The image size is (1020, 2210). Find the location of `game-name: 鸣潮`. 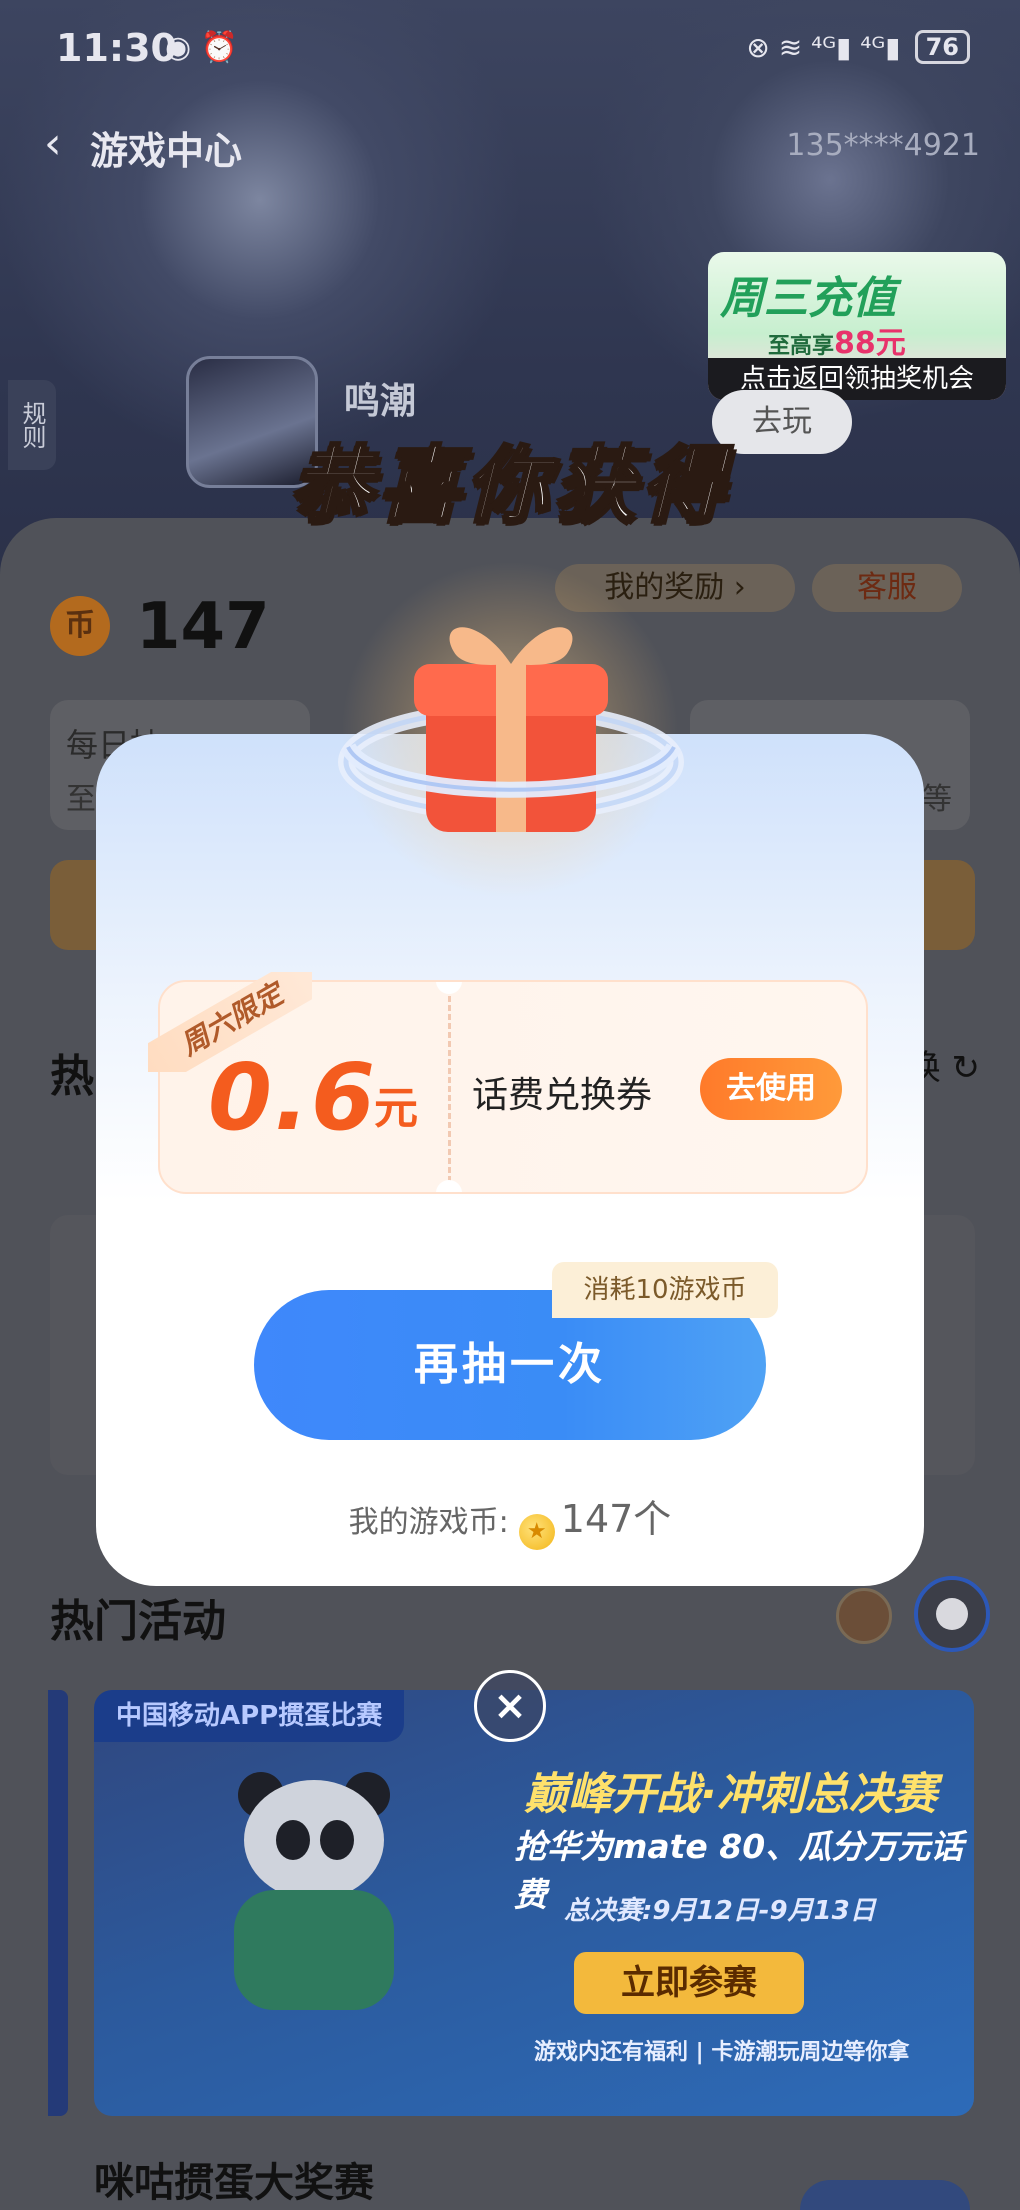

game-name: 鸣潮 is located at coordinates (380, 401).